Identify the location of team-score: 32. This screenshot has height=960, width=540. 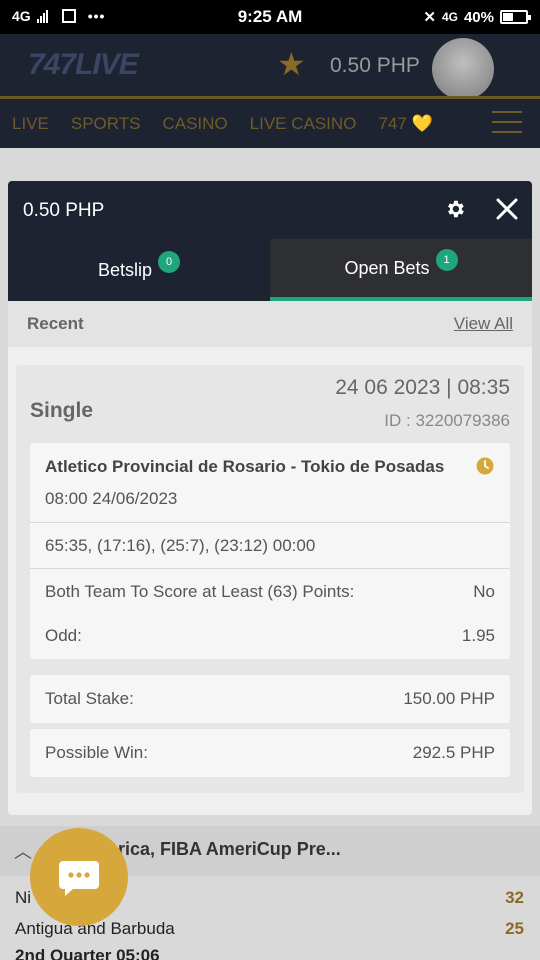
(514, 897).